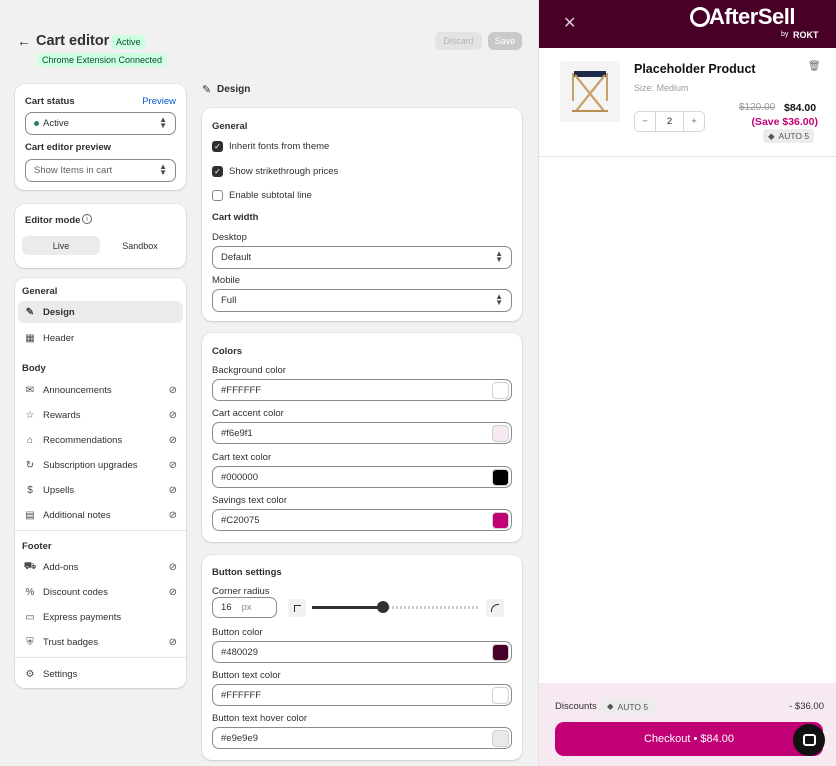 The width and height of the screenshot is (836, 766). Describe the element at coordinates (500, 520) in the screenshot. I see `savings-color-swatch` at that location.